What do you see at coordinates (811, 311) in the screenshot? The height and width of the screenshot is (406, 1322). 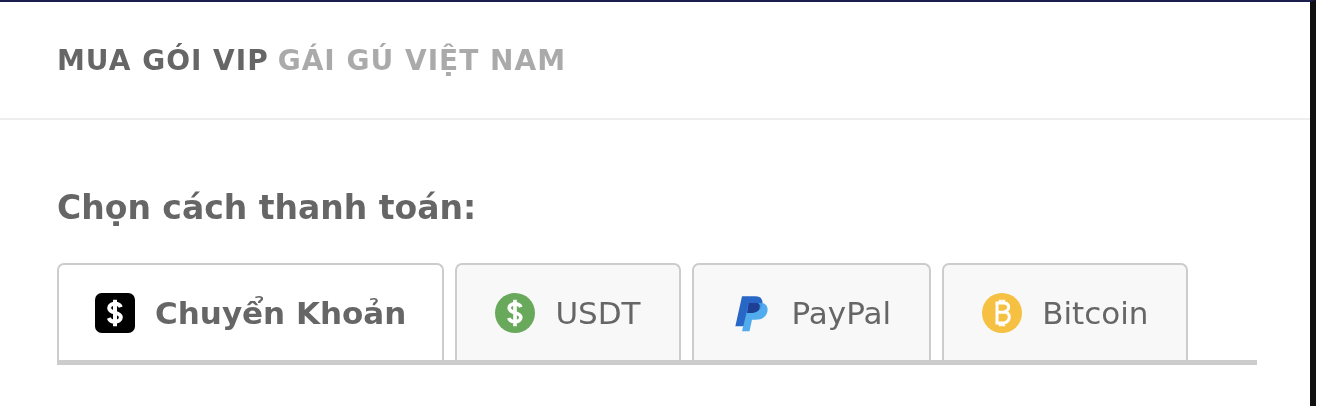 I see `payment-tab: PayPal` at bounding box center [811, 311].